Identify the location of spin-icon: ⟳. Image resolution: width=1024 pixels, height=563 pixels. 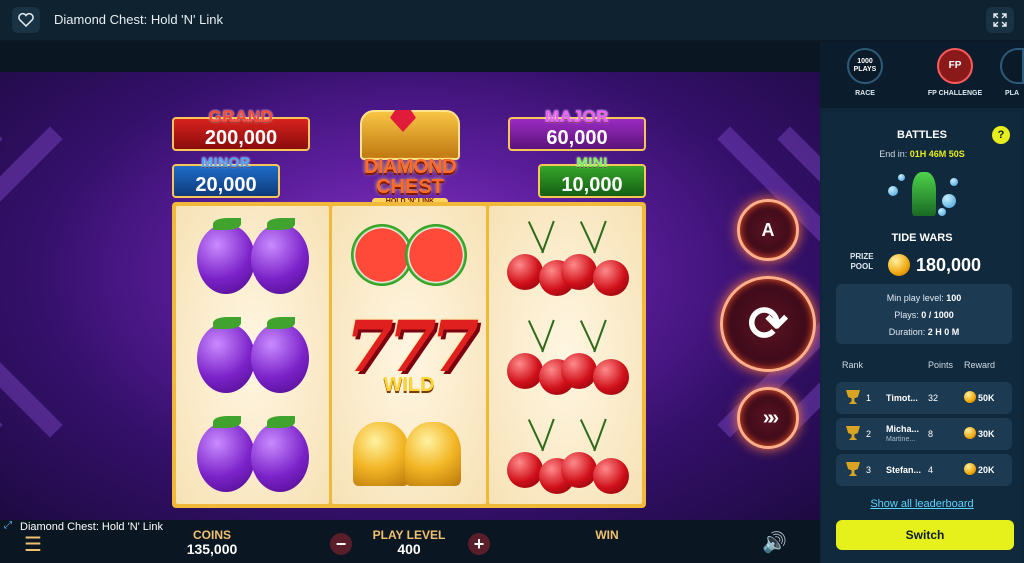
(768, 324).